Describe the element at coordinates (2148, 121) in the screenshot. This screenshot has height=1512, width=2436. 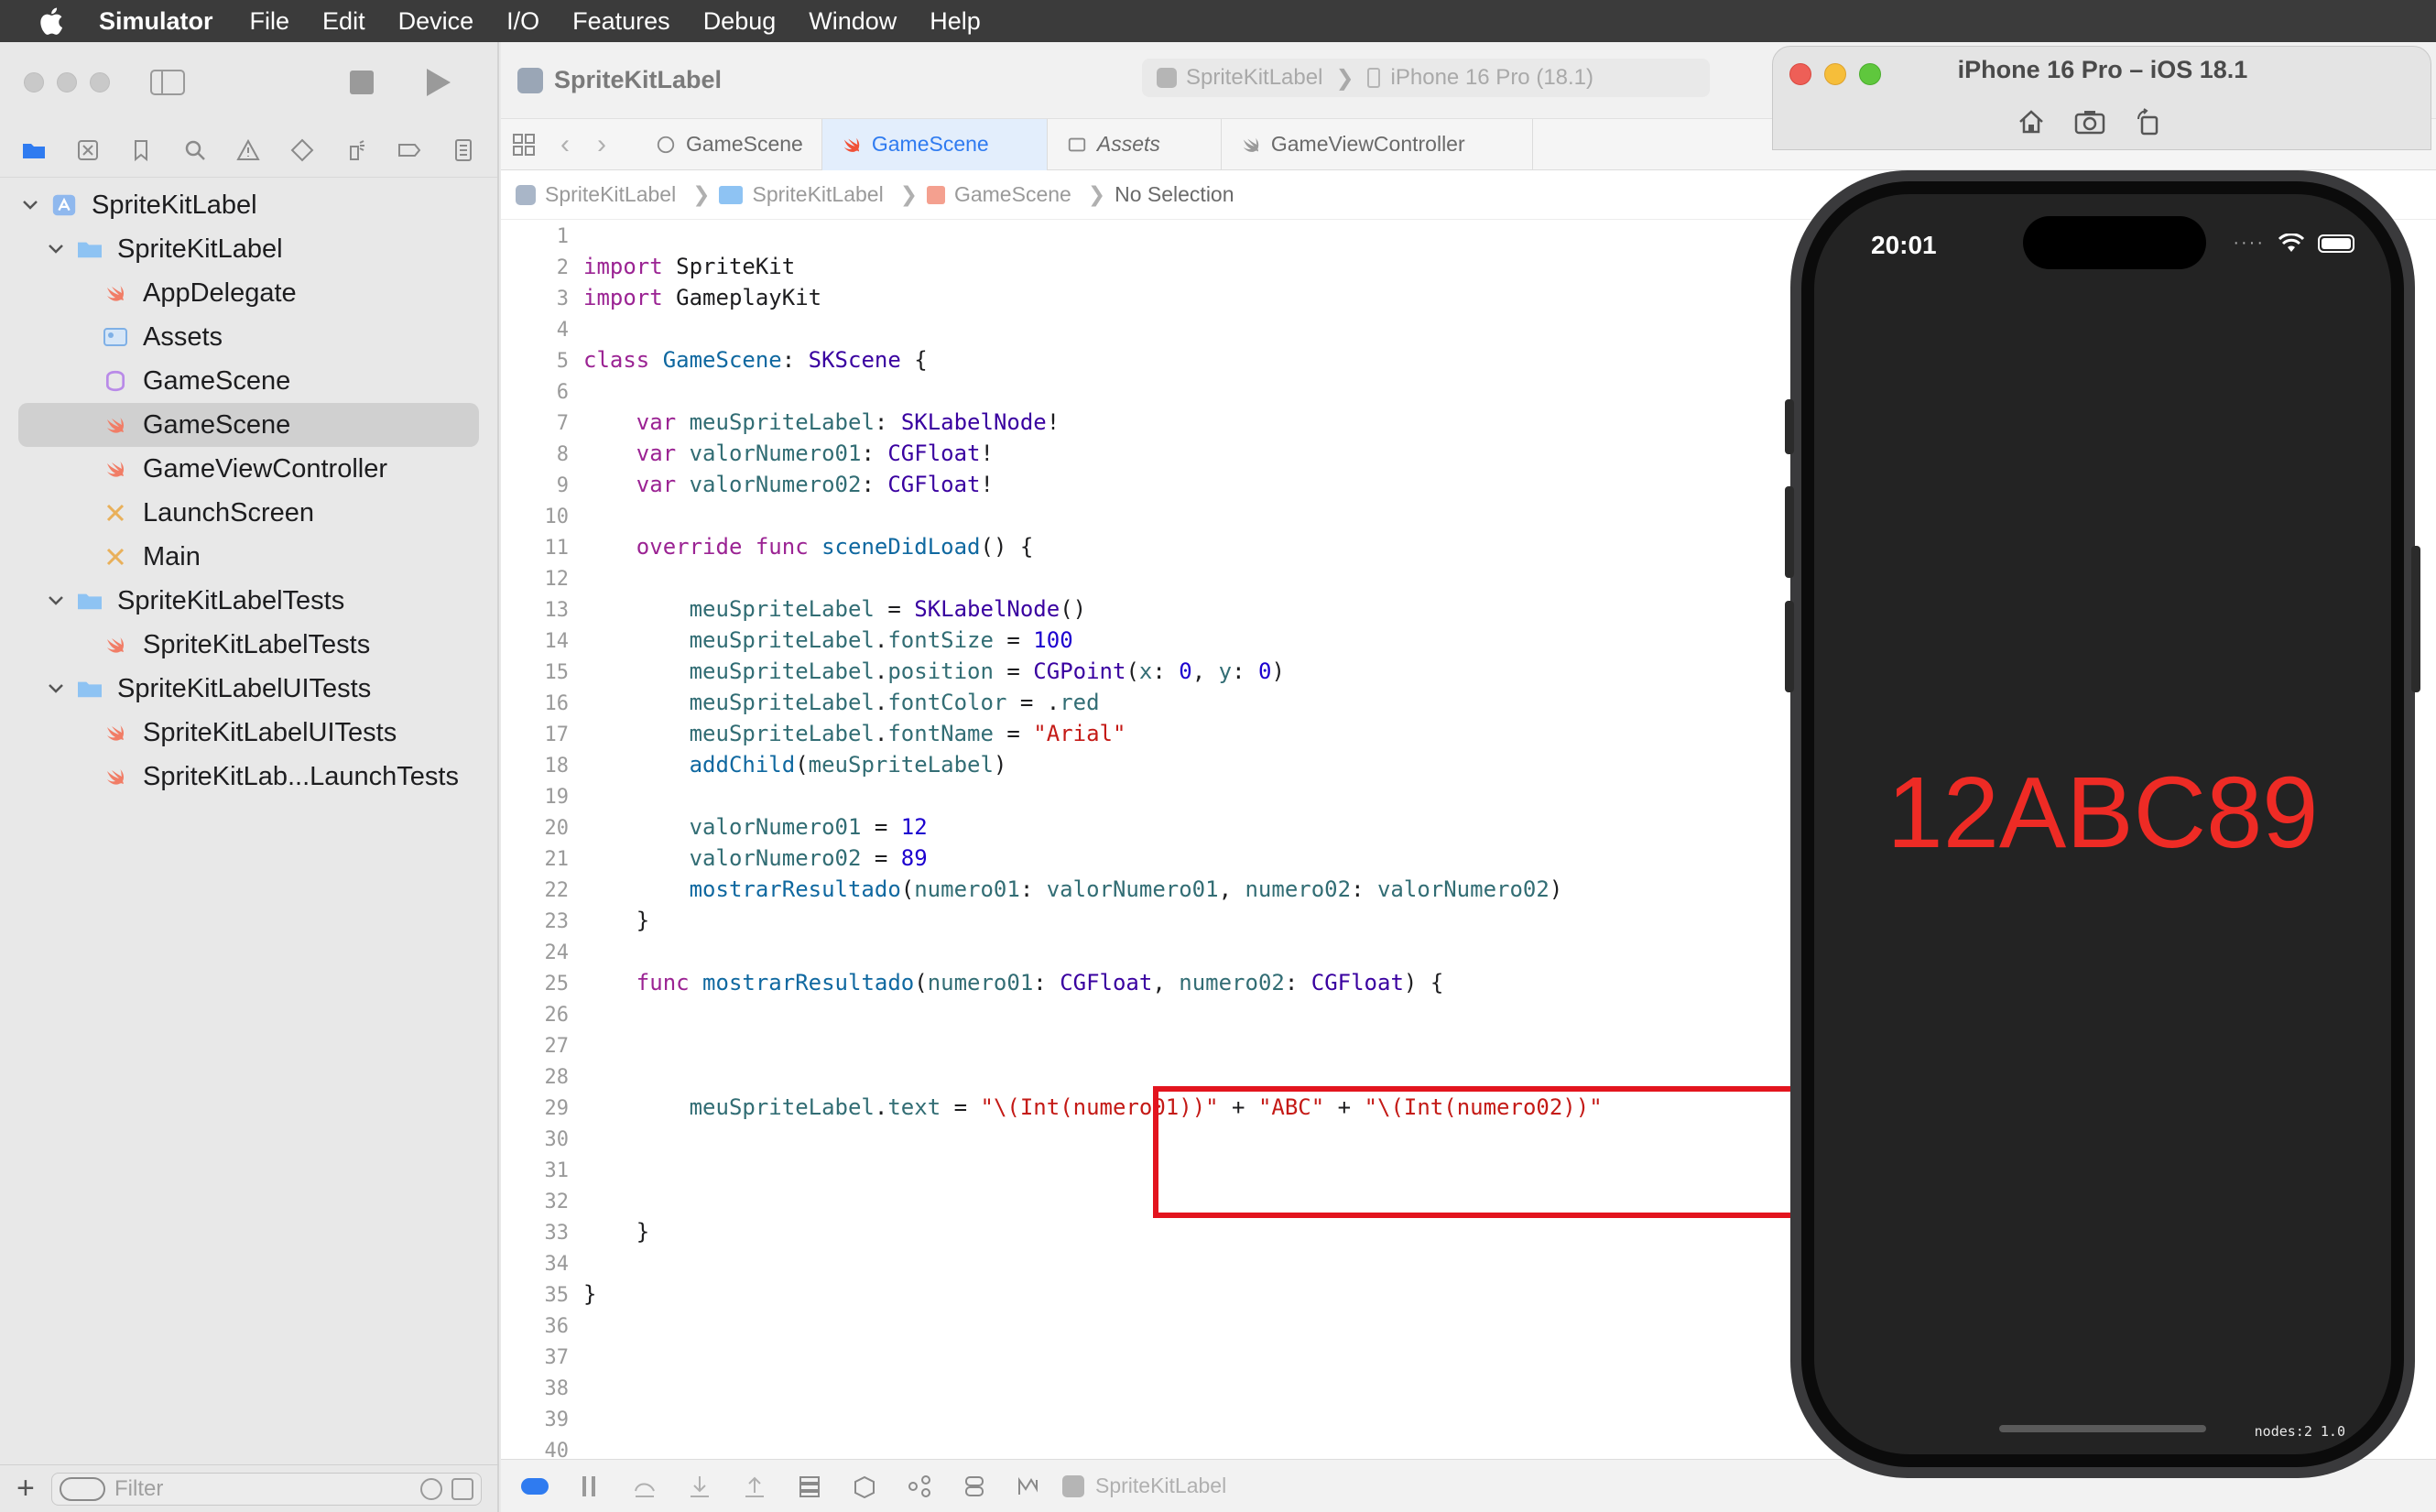
I see `rotate-icon` at that location.